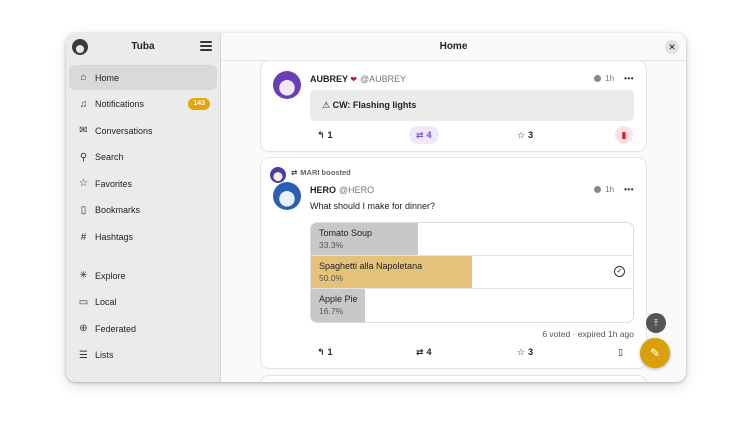 This screenshot has width=752, height=423. I want to click on explore-icon: ✳, so click(83, 276).